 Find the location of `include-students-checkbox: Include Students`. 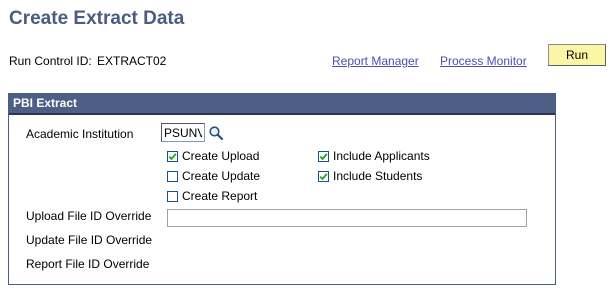

include-students-checkbox: Include Students is located at coordinates (370, 176).